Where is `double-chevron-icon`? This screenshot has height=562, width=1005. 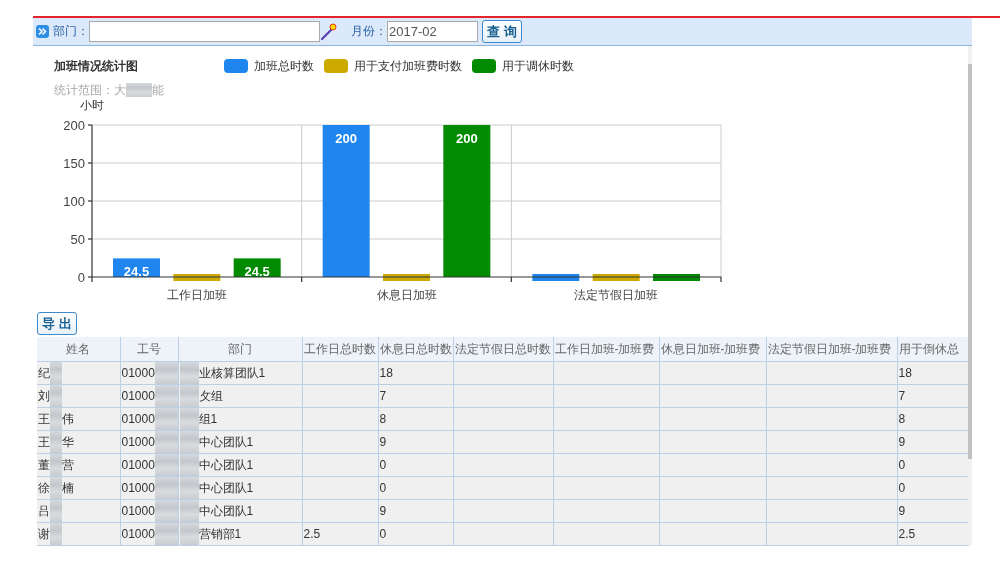 double-chevron-icon is located at coordinates (42, 31).